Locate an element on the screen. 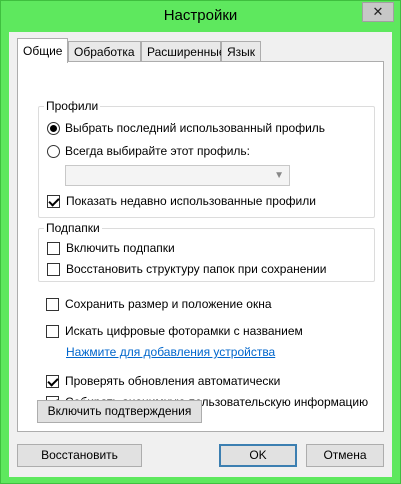 Image resolution: width=401 pixels, height=484 pixels. search-frames-checkbox: Искать цифровые фоторамки с названием is located at coordinates (174, 331).